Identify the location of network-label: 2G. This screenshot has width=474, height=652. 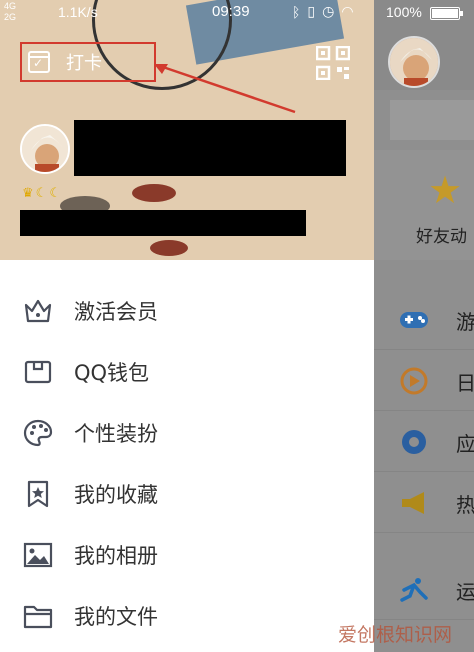
(10, 17).